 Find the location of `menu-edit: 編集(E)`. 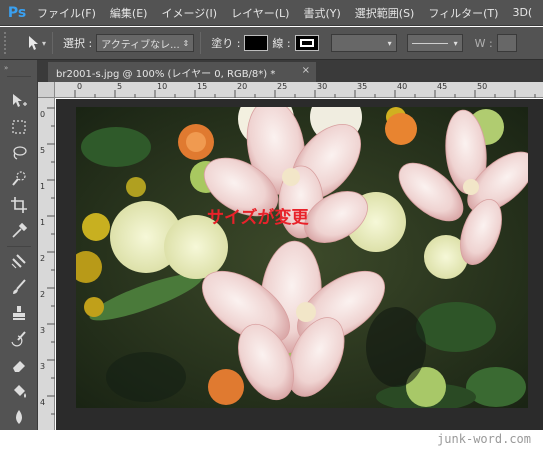

menu-edit: 編集(E) is located at coordinates (129, 13).